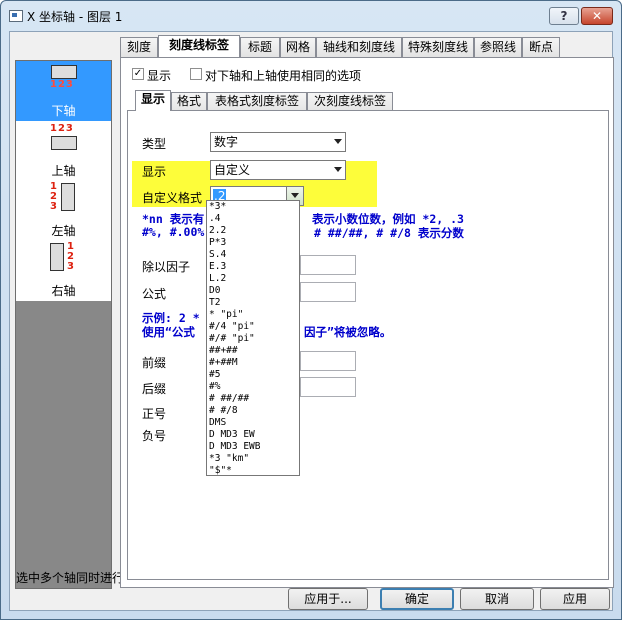 The image size is (622, 620). Describe the element at coordinates (139, 47) in the screenshot. I see `tab-scale: 刻度` at that location.